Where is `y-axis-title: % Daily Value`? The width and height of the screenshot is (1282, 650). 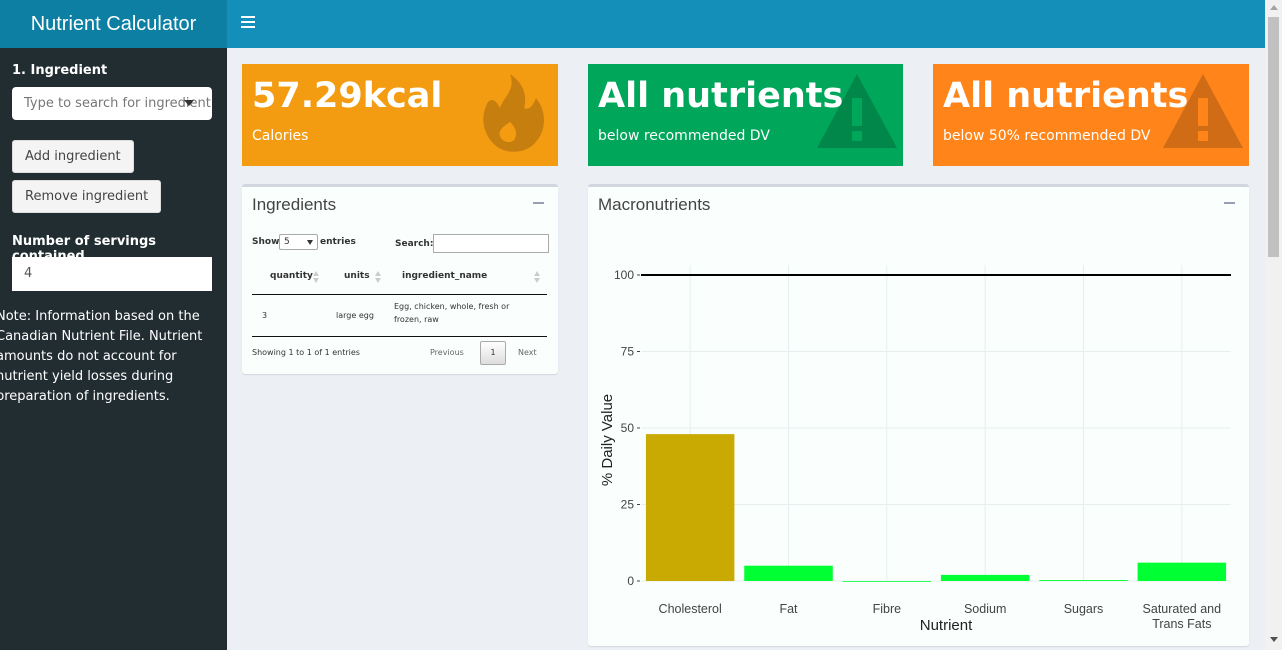
y-axis-title: % Daily Value is located at coordinates (607, 440).